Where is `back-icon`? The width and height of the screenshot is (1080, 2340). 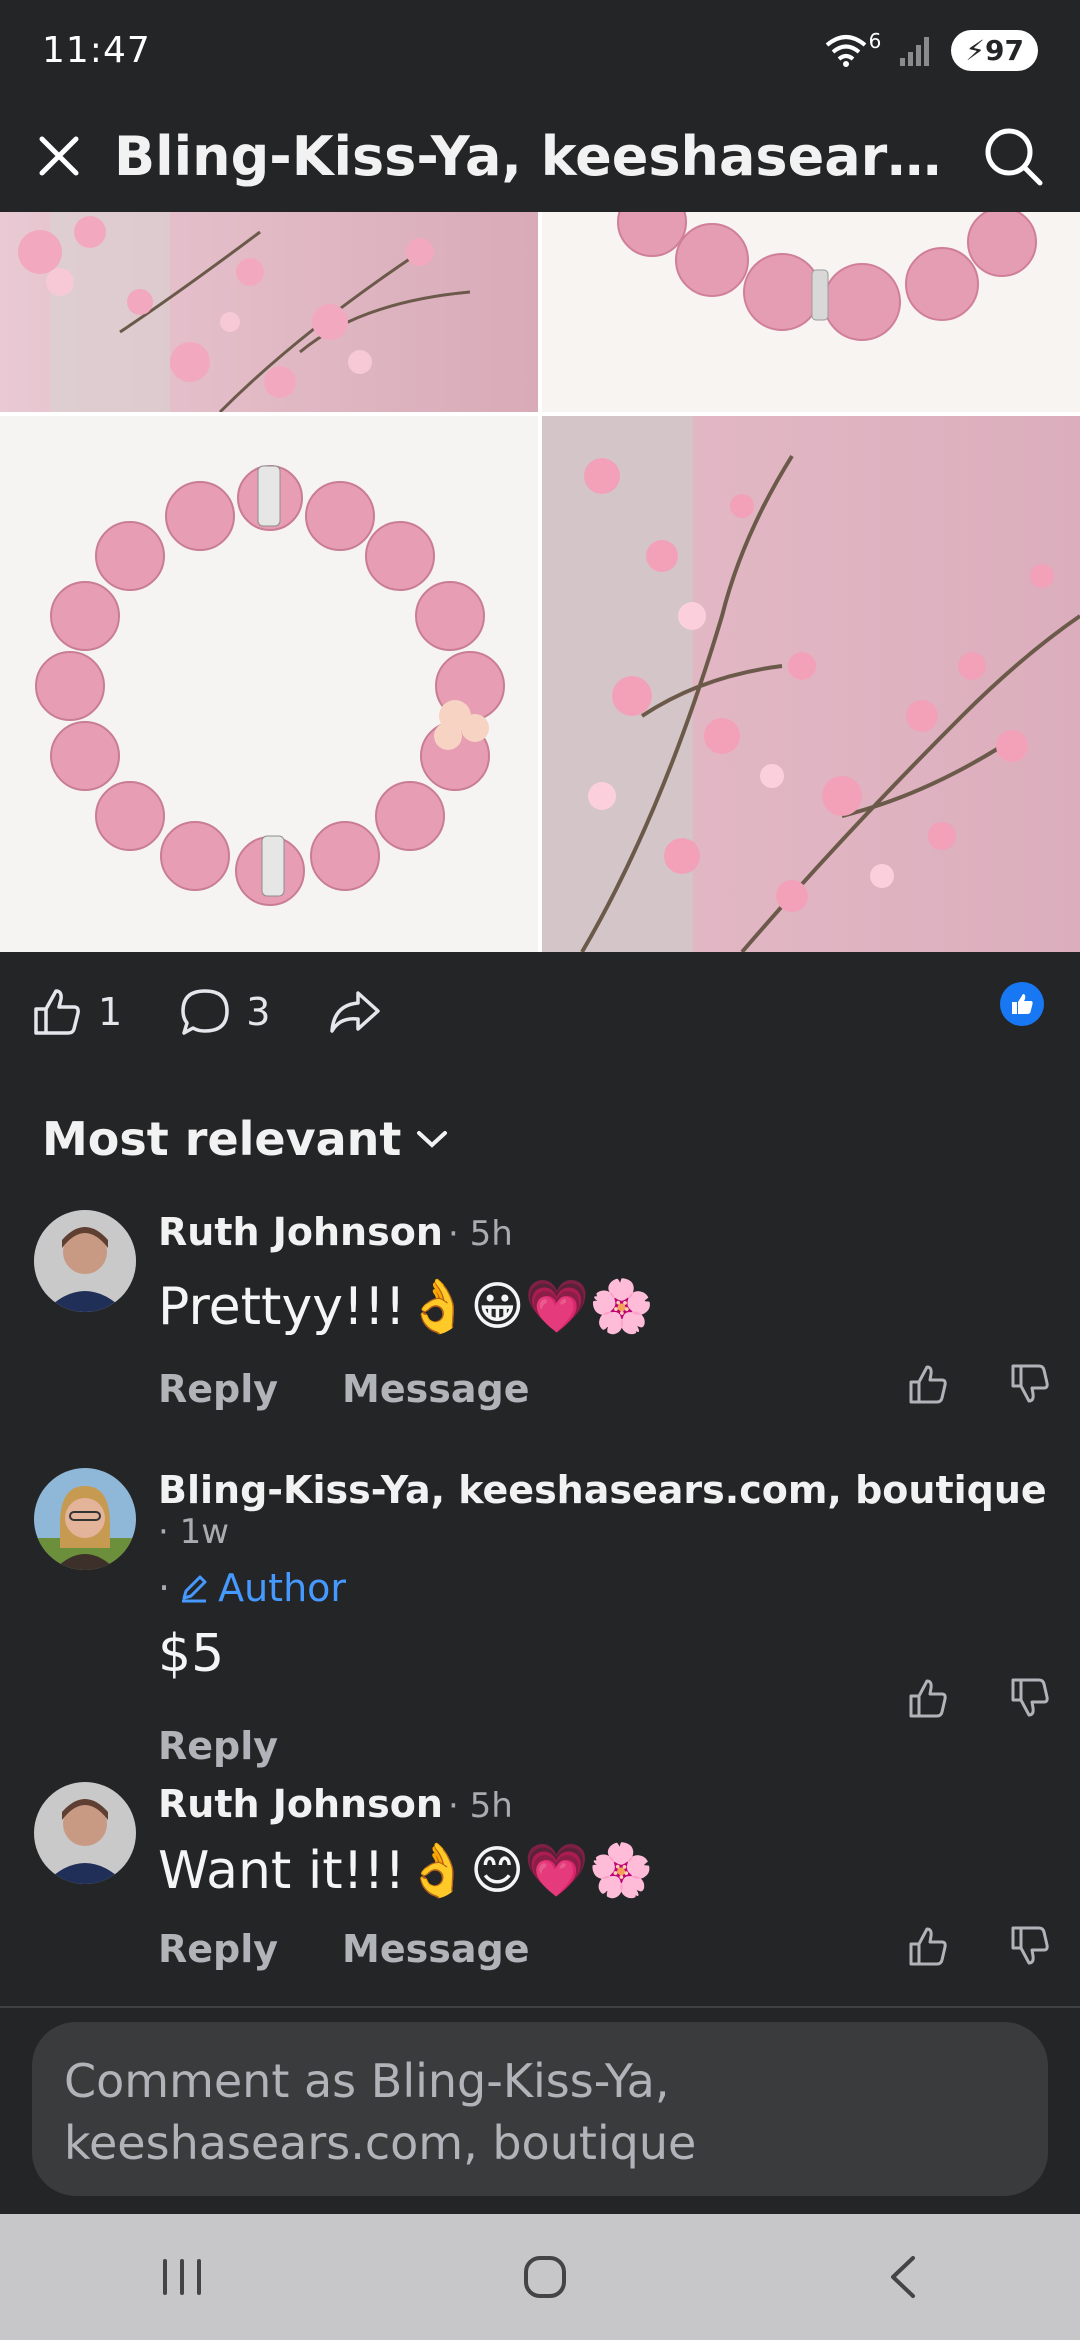 back-icon is located at coordinates (903, 2277).